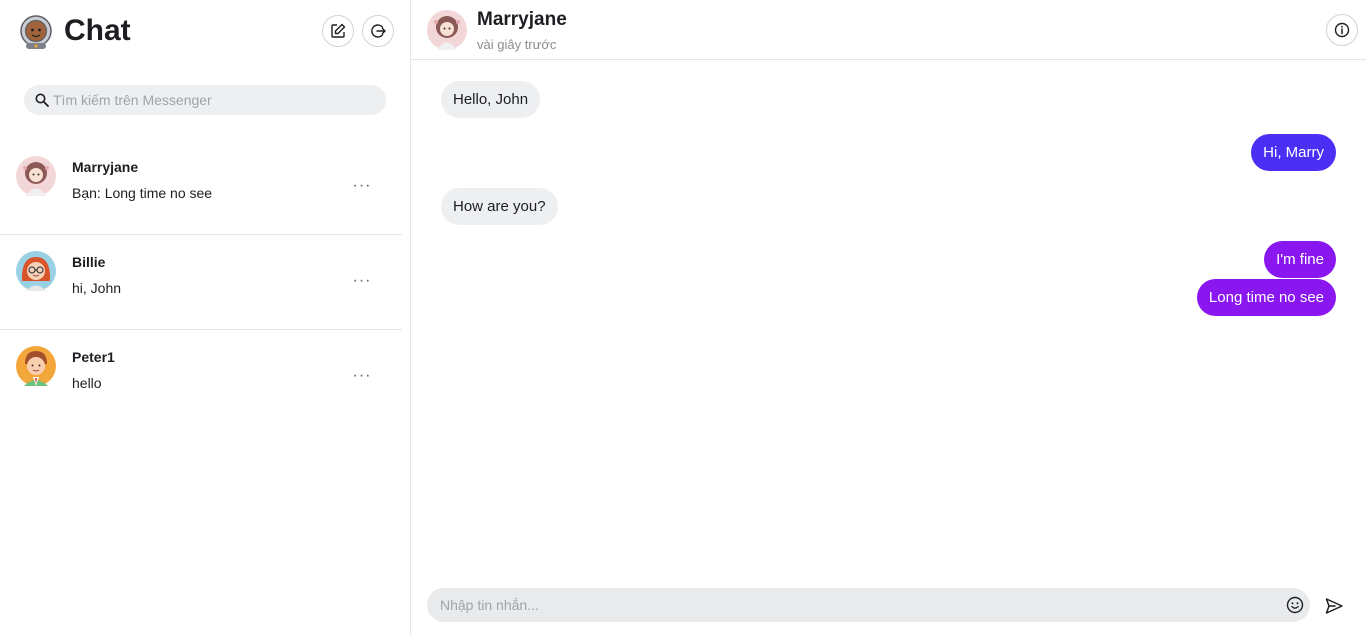  I want to click on conversation-info-button, so click(1342, 30).